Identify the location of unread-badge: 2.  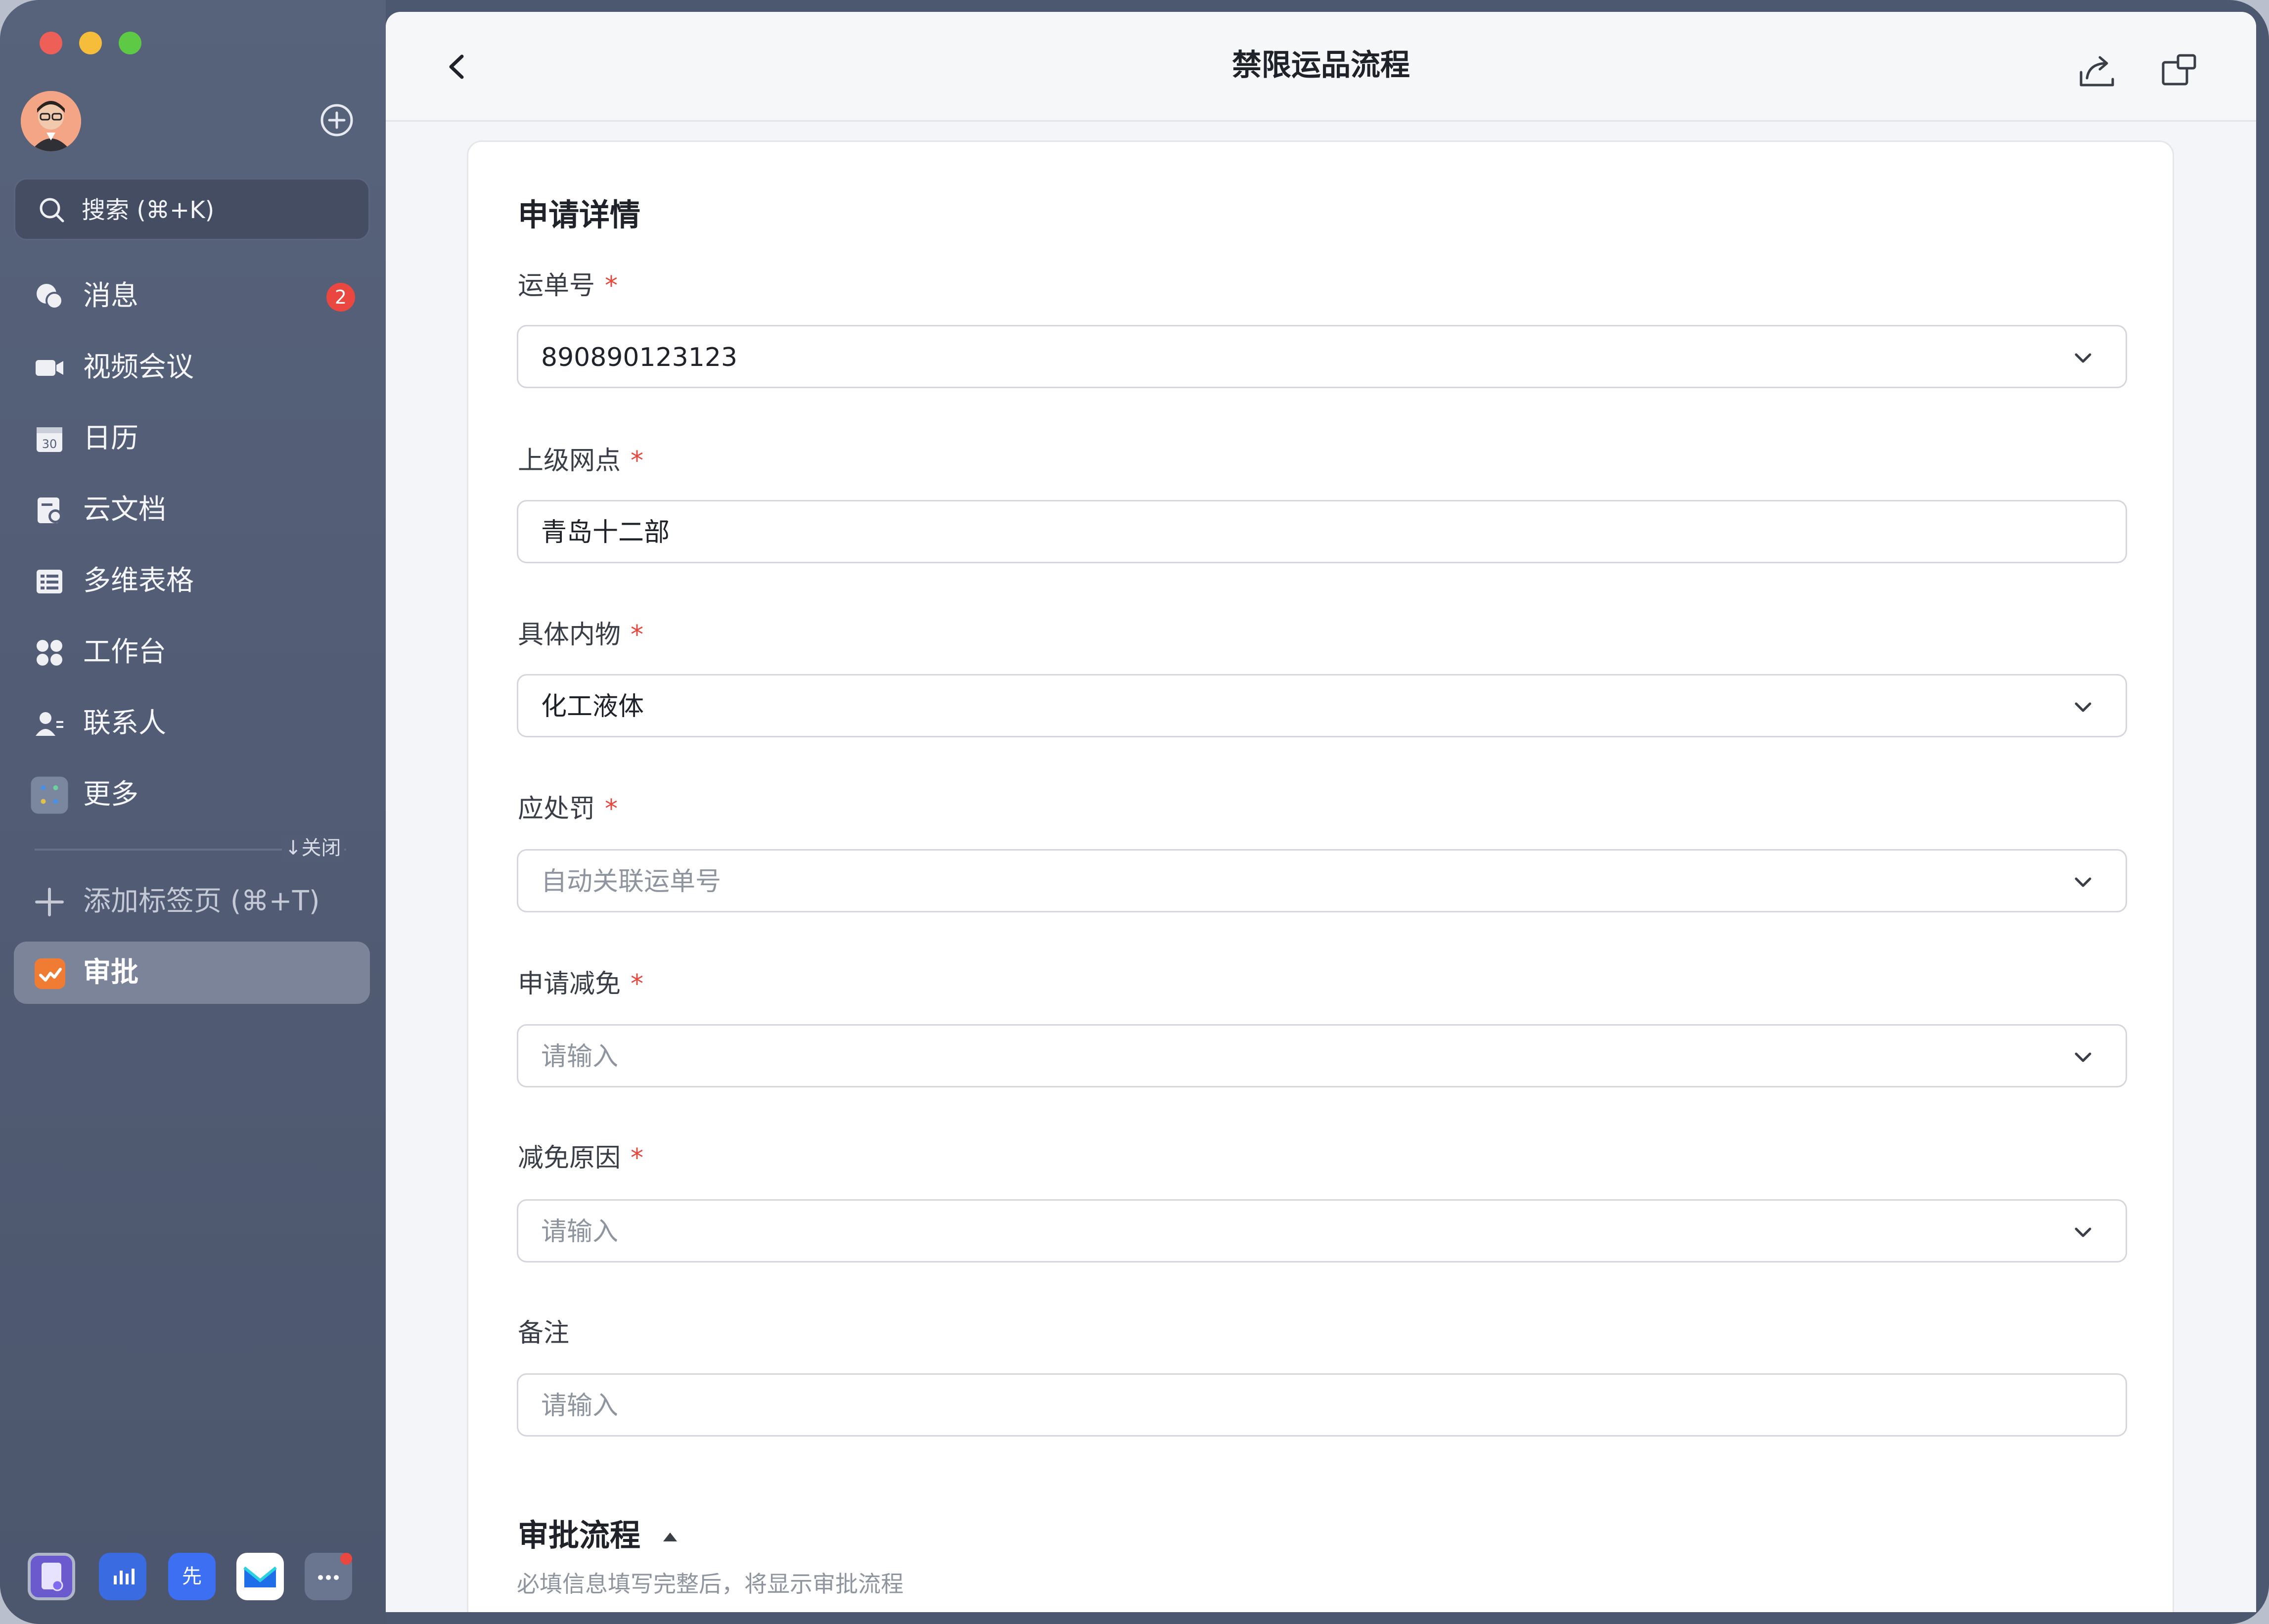
(341, 297).